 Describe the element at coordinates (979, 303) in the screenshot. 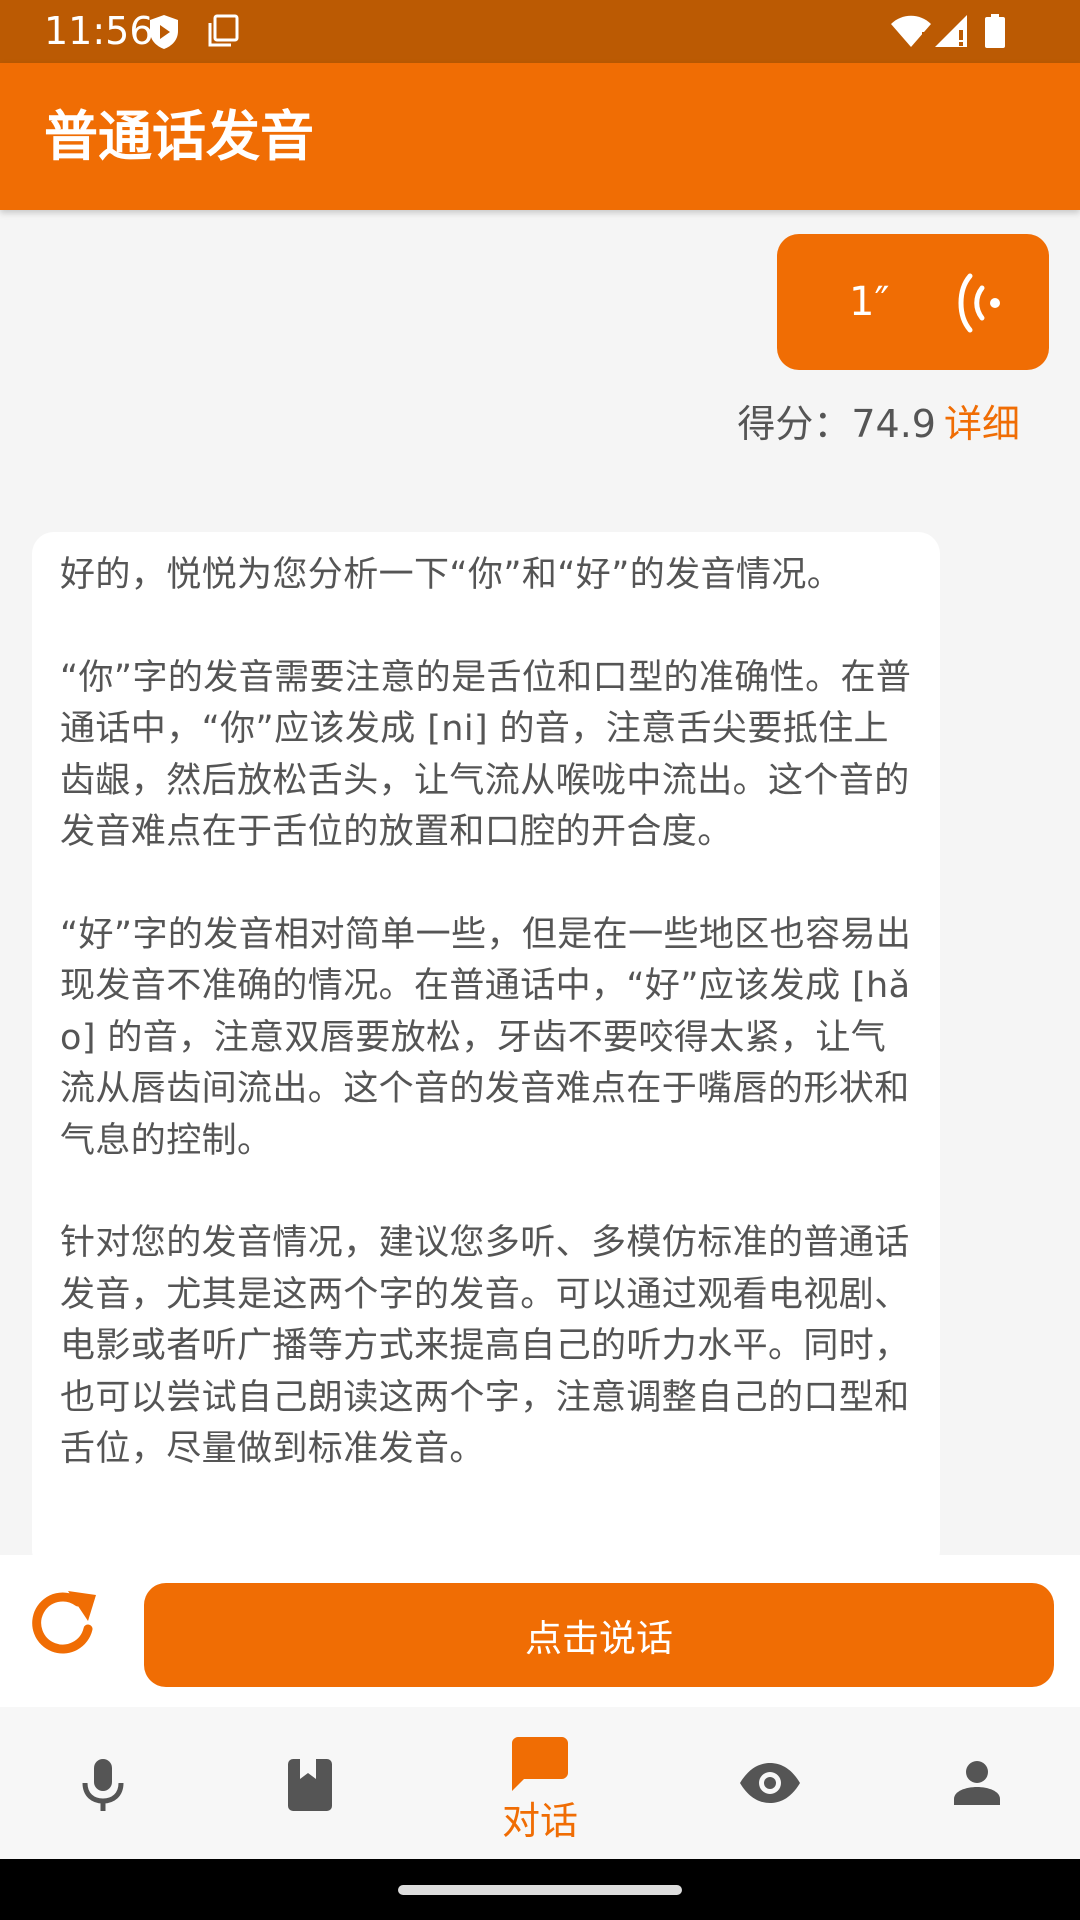

I see `sound-wave-icon` at that location.